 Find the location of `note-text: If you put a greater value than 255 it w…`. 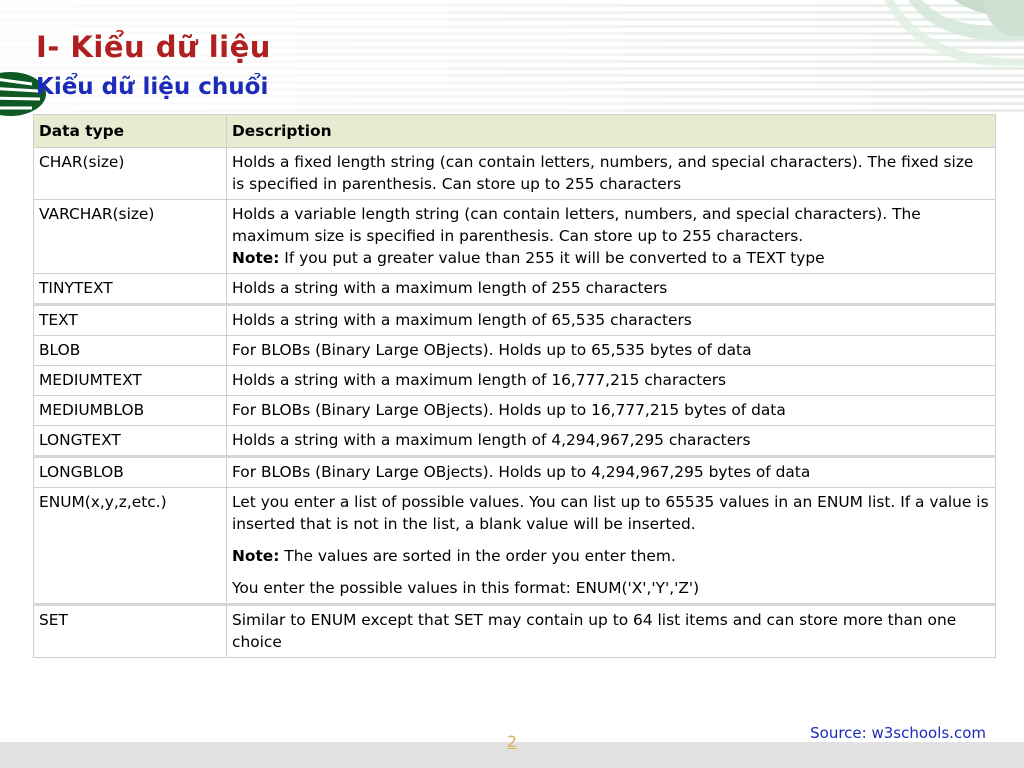

note-text: If you put a greater value than 255 it w… is located at coordinates (552, 258).